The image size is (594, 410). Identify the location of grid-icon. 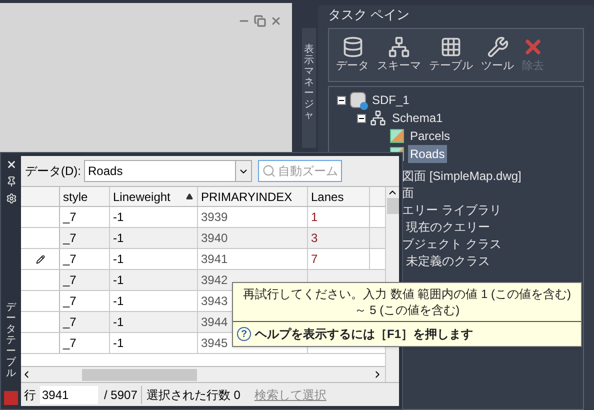
(451, 47).